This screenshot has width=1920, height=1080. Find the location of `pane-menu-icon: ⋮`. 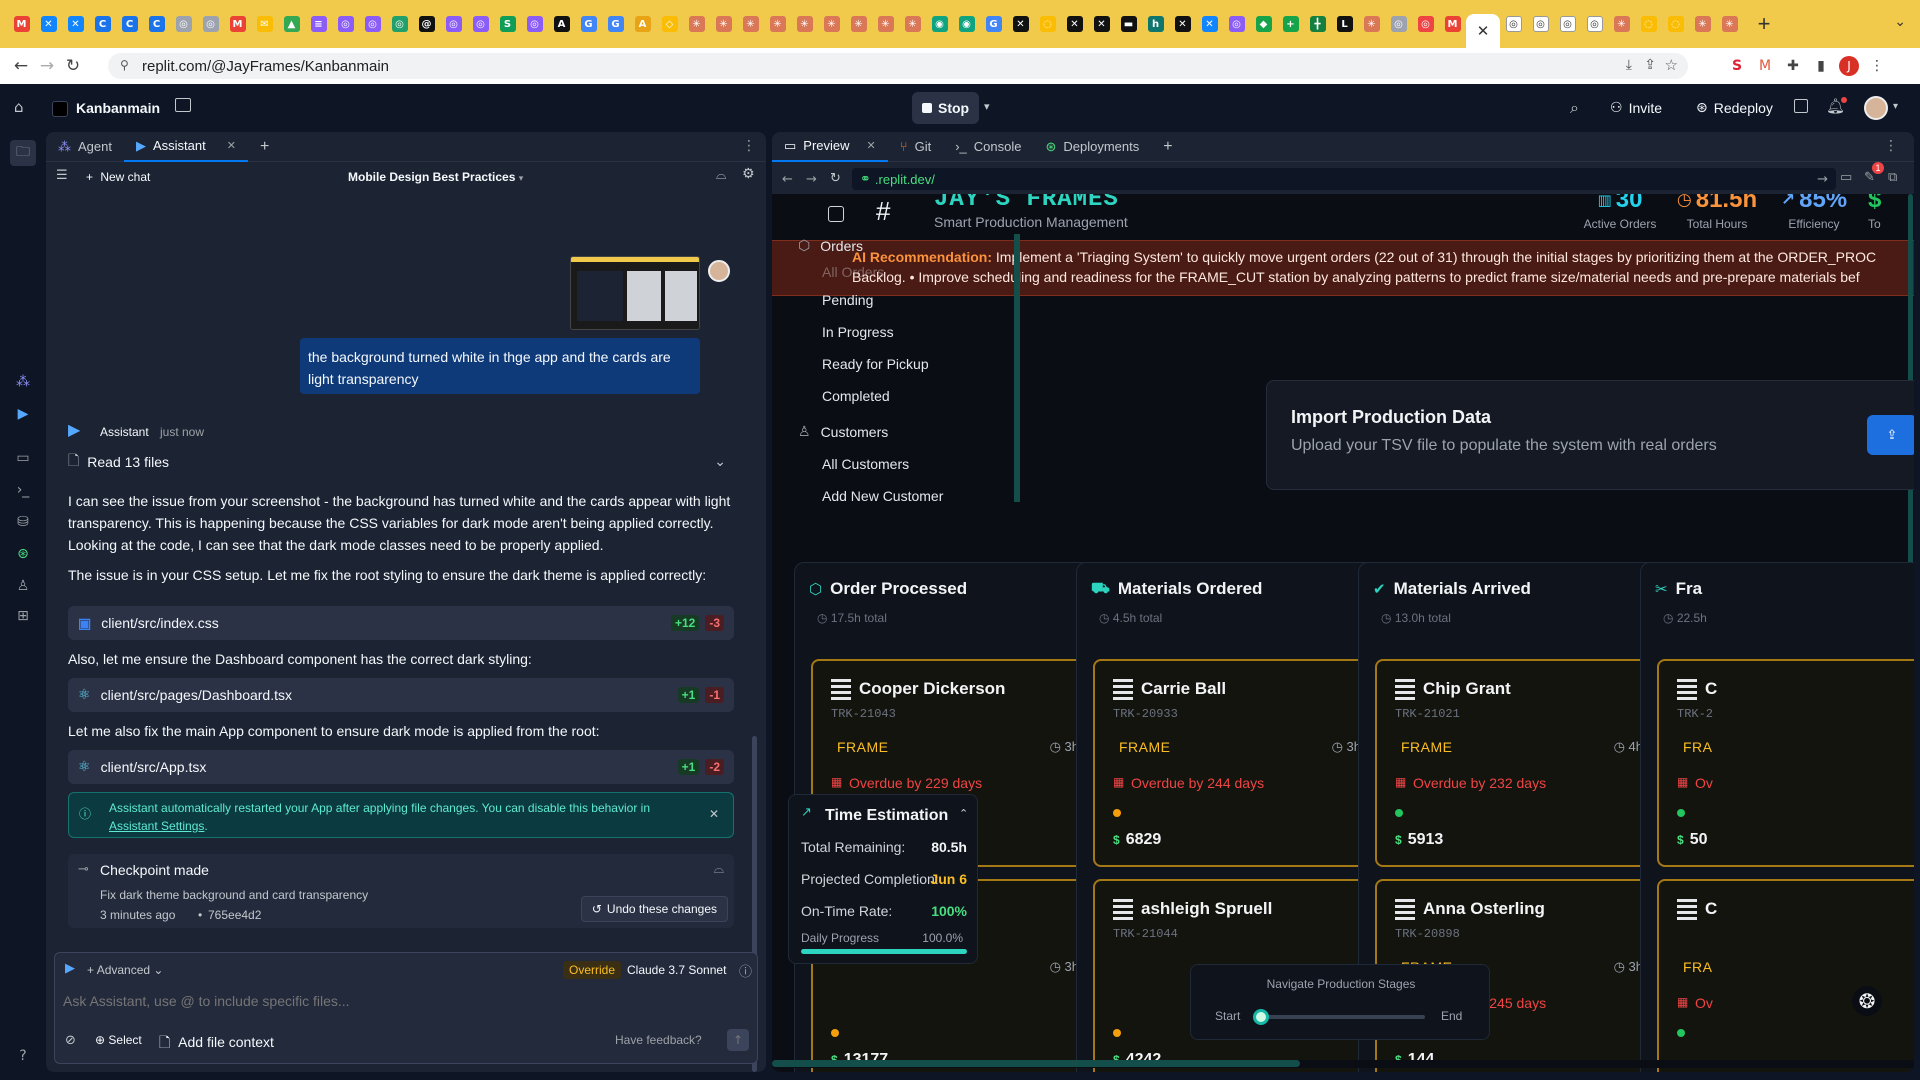

pane-menu-icon: ⋮ is located at coordinates (749, 146).